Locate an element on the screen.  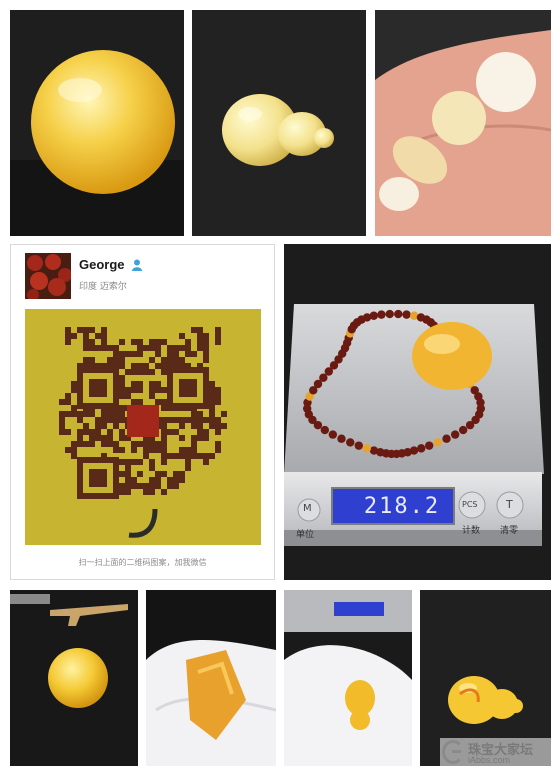
photo-hand-with-beads is located at coordinates (463, 123).